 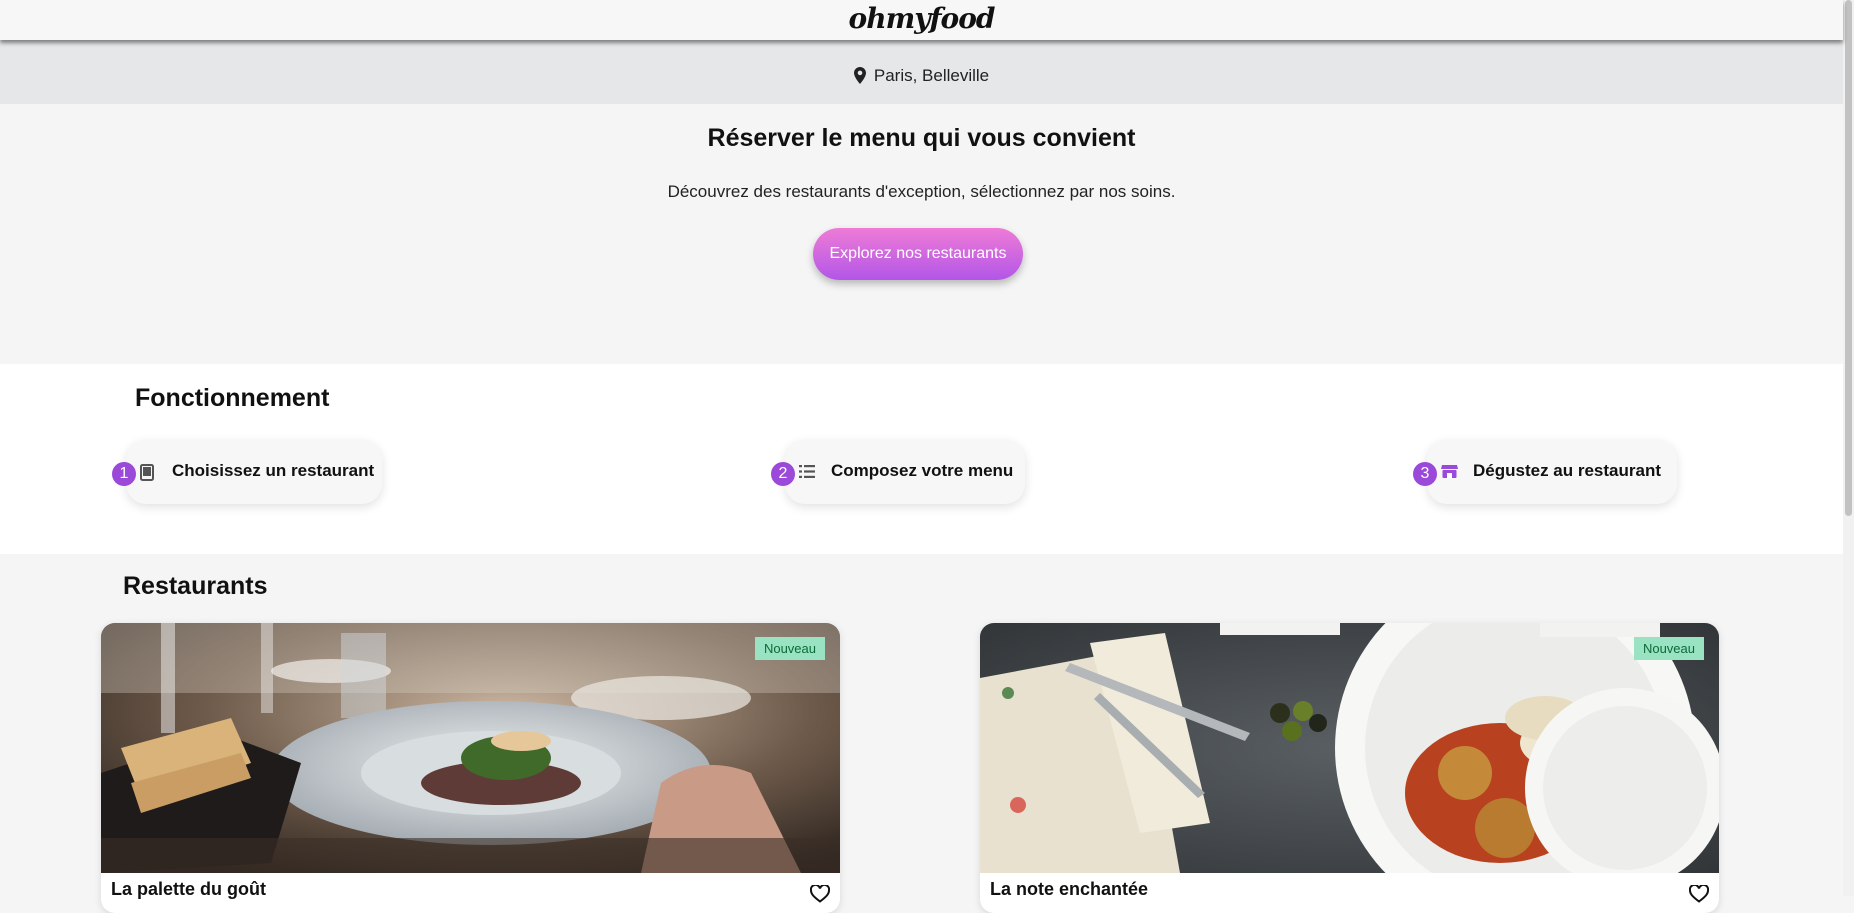 I want to click on step-compose-menu: 2 Composez votre menu, so click(x=898, y=472).